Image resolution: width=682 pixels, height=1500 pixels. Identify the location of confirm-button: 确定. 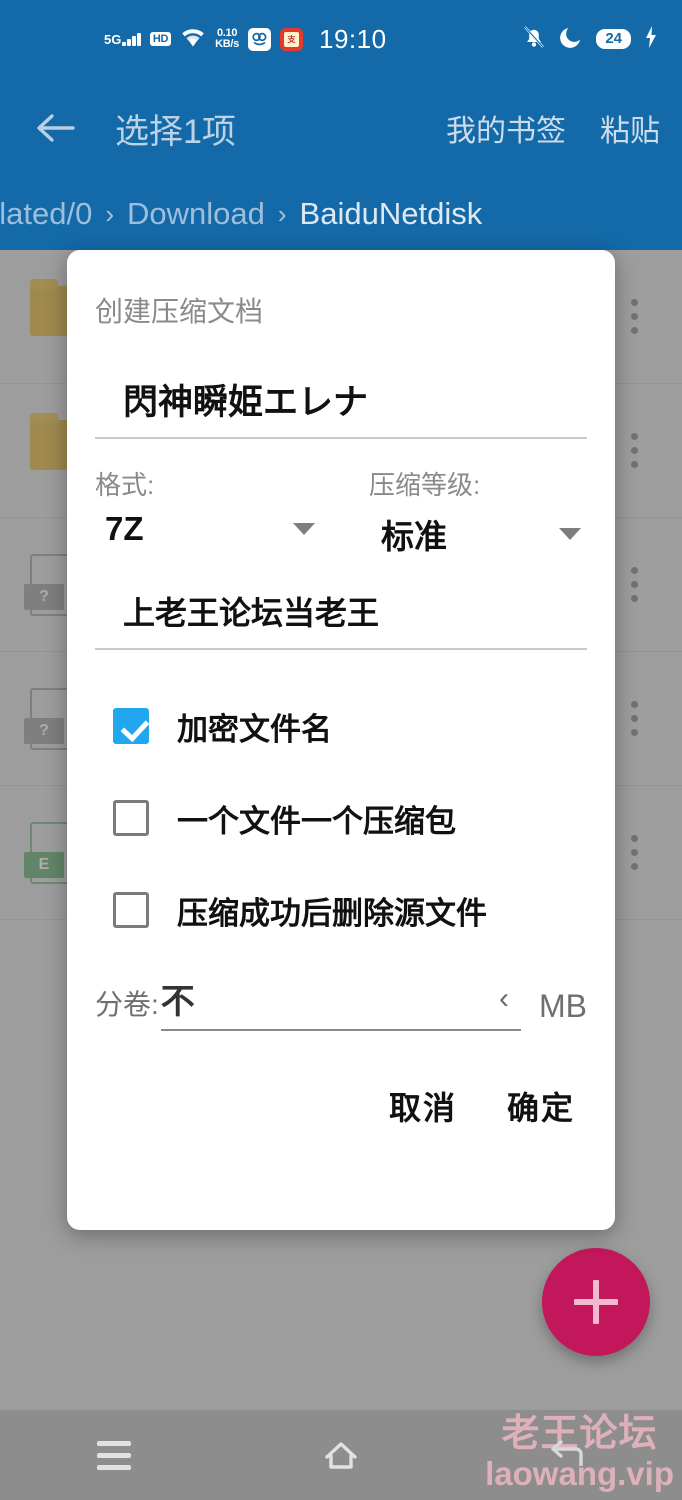
(541, 1106).